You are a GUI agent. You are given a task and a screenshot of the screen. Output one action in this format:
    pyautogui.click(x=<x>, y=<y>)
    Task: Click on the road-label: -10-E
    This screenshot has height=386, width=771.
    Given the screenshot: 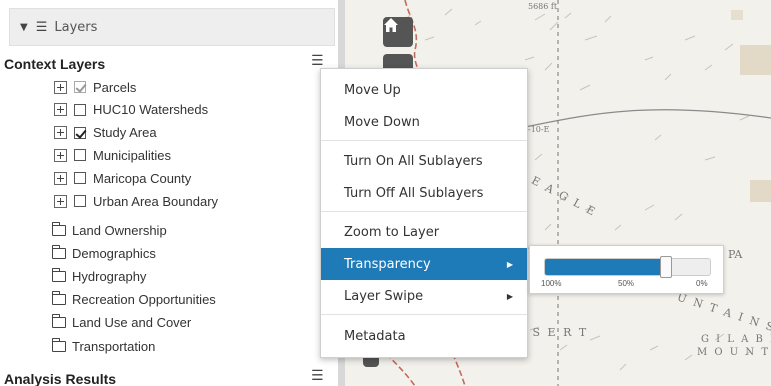 What is the action you would take?
    pyautogui.click(x=539, y=129)
    